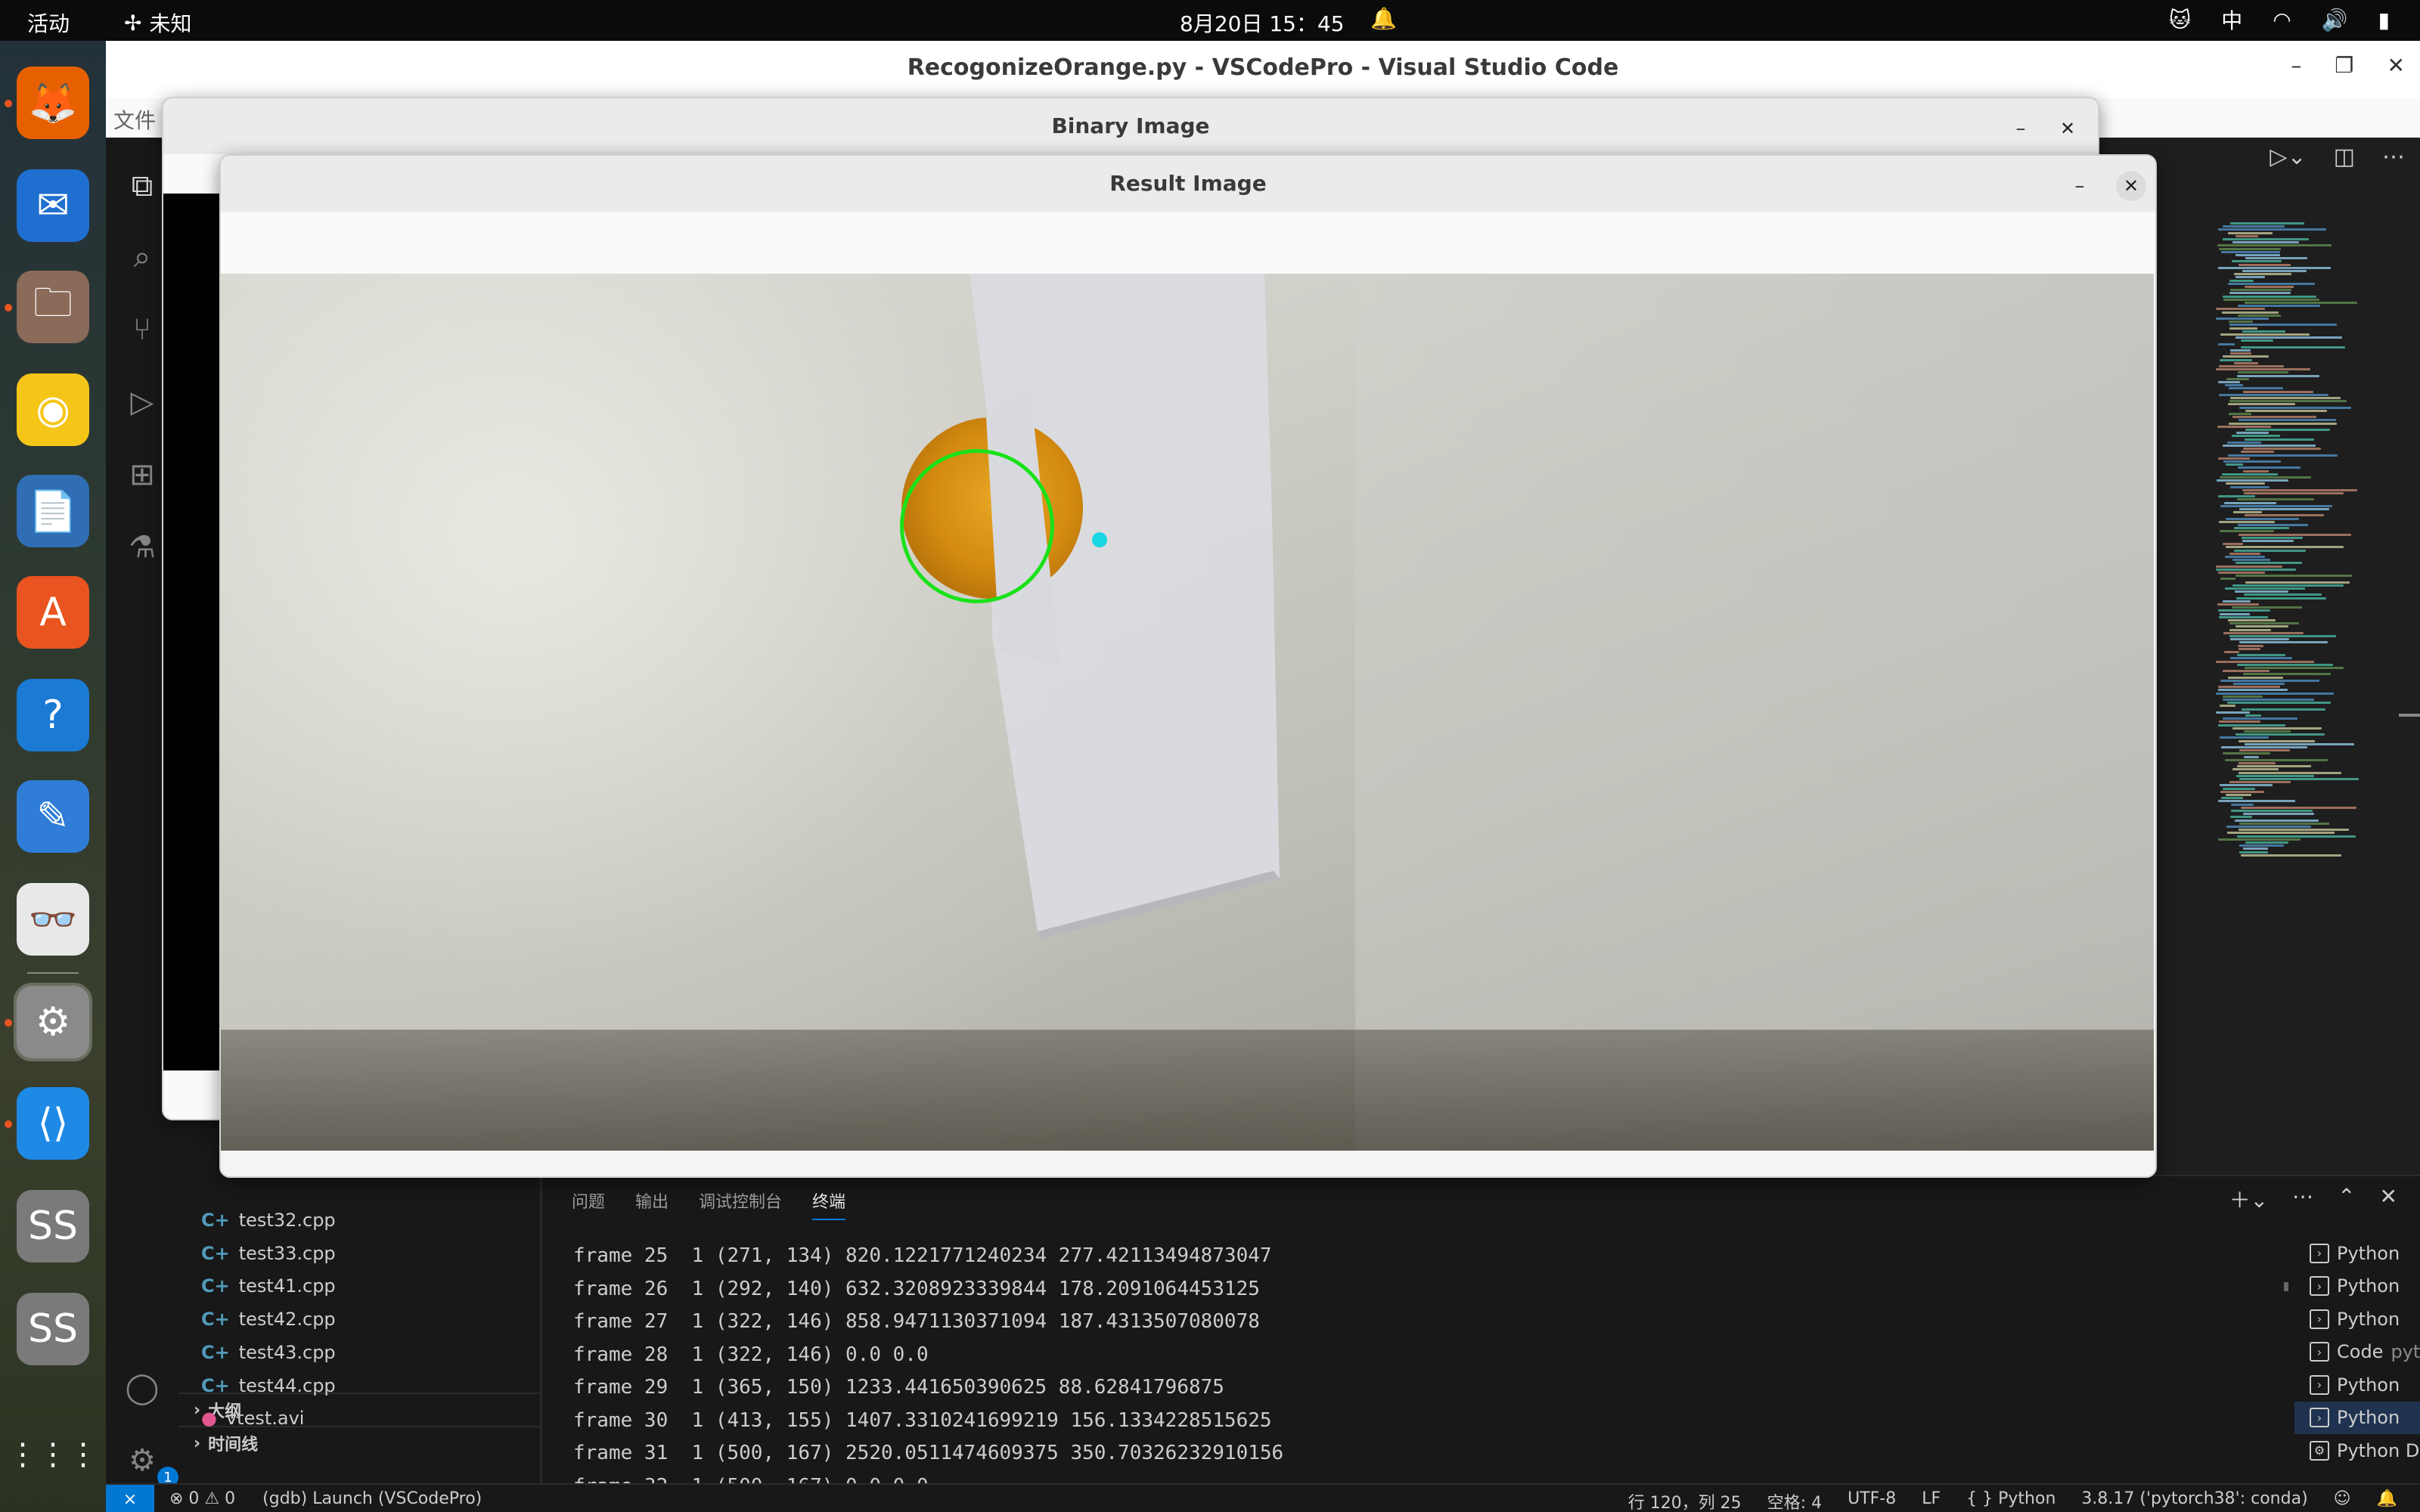 This screenshot has height=1512, width=2420. I want to click on explorer-icon: ⧉, so click(142, 186).